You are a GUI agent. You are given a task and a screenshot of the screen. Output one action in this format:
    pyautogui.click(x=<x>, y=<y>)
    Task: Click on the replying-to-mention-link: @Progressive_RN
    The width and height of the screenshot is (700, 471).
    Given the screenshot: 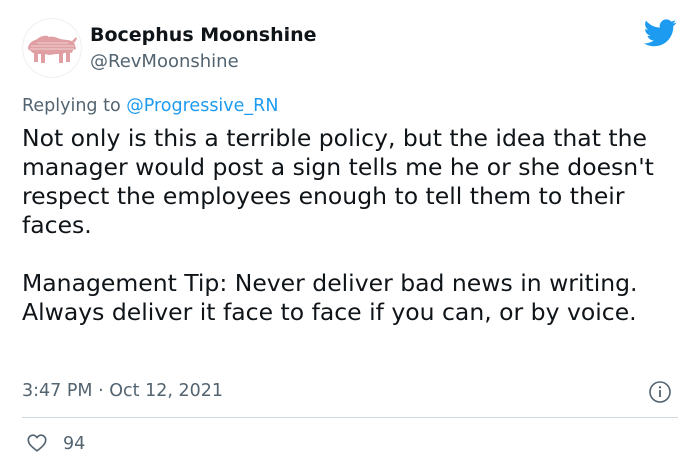 What is the action you would take?
    pyautogui.click(x=202, y=106)
    